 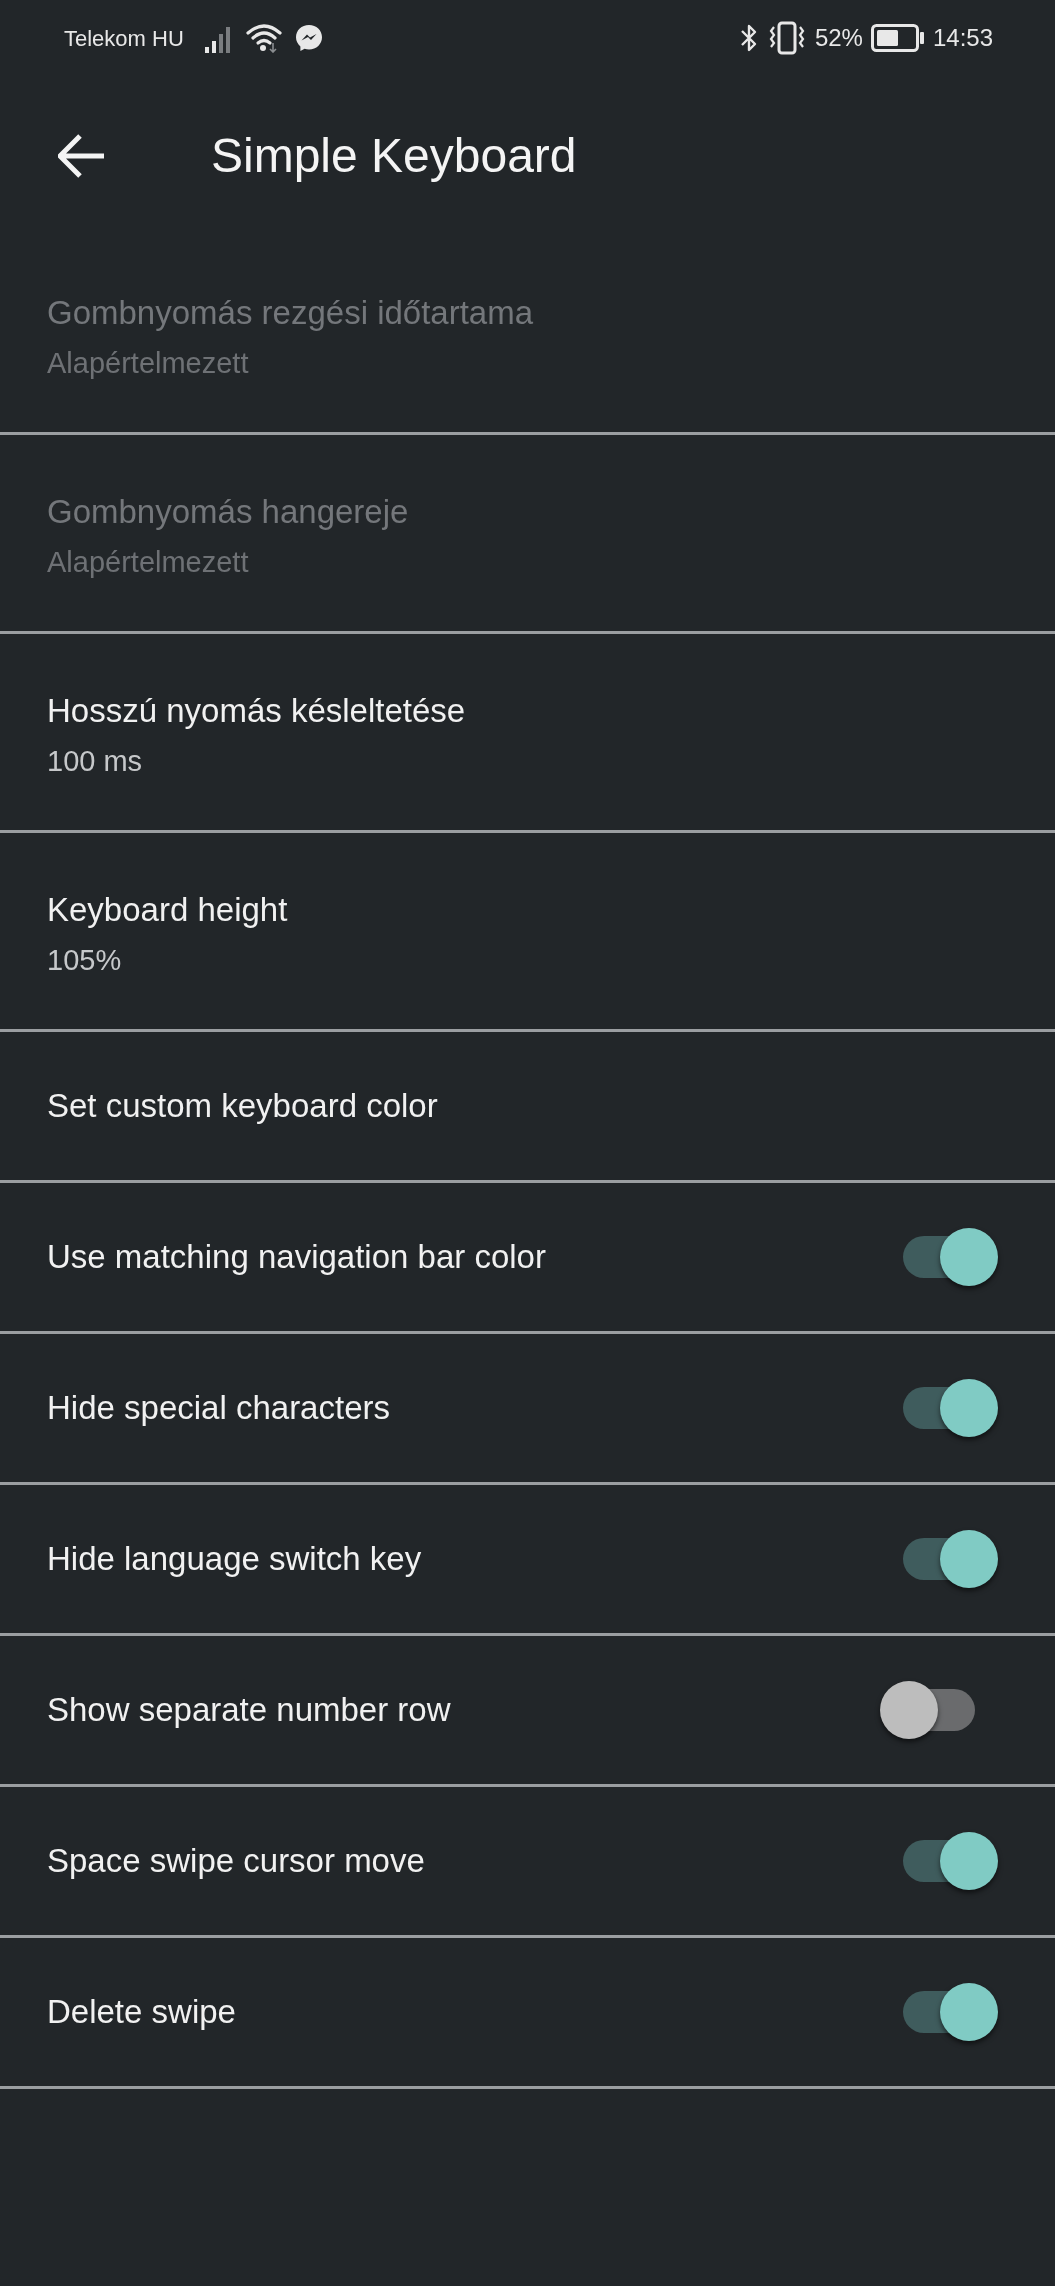 I want to click on bluetooth-icon, so click(x=748, y=38).